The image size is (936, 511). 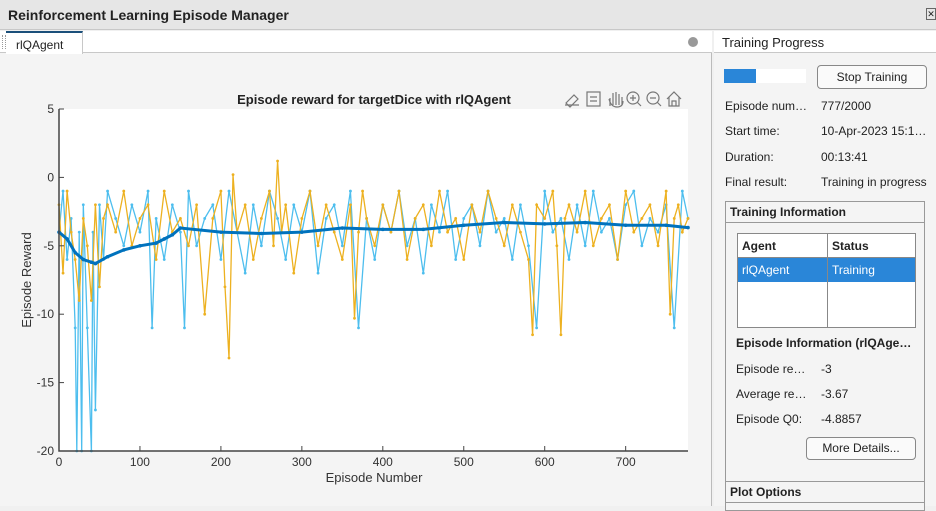 I want to click on legend-icon, so click(x=593, y=99).